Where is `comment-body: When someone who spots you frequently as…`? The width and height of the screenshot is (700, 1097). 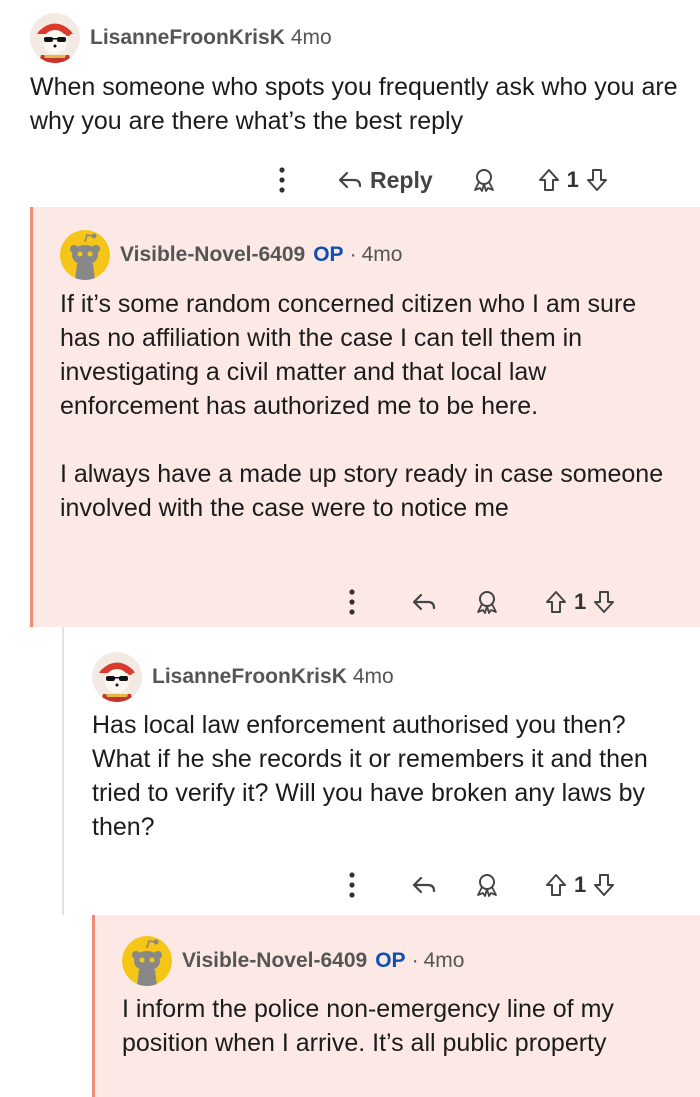 comment-body: When someone who spots you frequently as… is located at coordinates (355, 104).